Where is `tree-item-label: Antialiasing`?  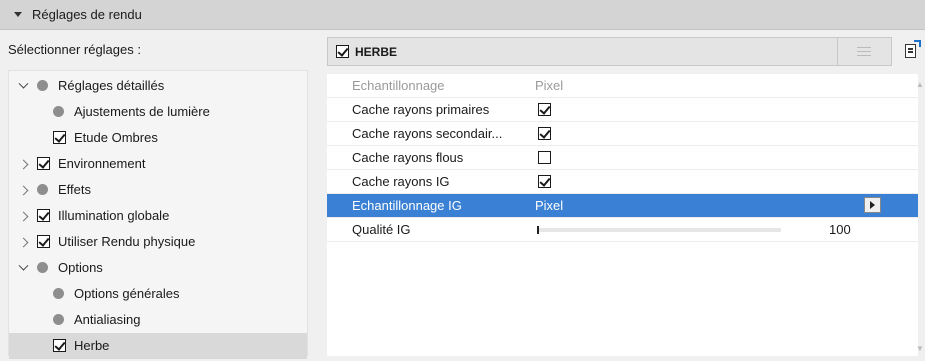
tree-item-label: Antialiasing is located at coordinates (107, 319).